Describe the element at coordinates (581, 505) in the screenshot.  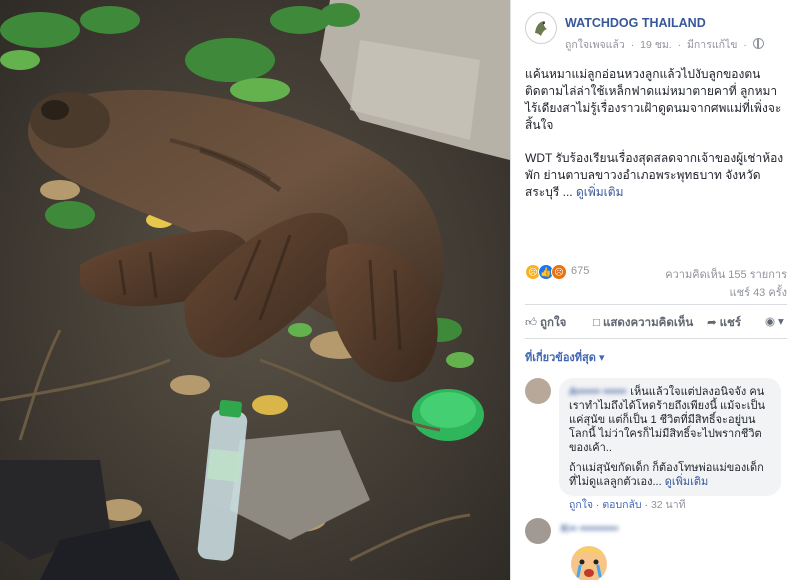
I see `comment-like-link: ถูกใจ` at that location.